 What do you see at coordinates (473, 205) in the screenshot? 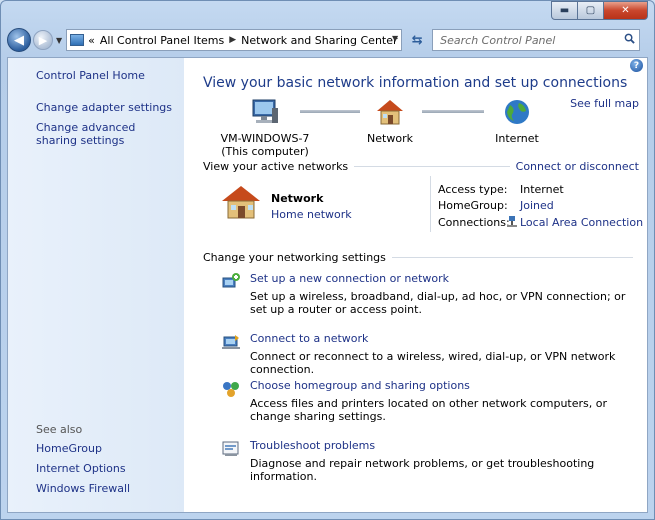
I see `homegroup-label: HomeGroup:` at bounding box center [473, 205].